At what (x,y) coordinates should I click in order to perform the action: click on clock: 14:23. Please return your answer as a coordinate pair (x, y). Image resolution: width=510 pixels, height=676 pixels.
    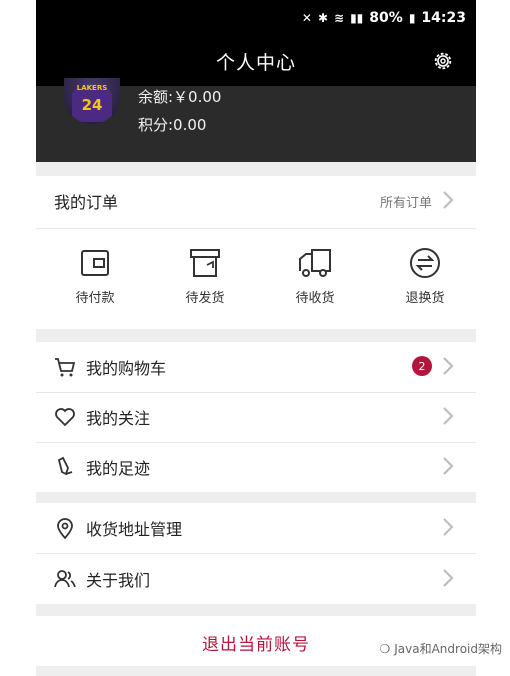
    Looking at the image, I should click on (443, 18).